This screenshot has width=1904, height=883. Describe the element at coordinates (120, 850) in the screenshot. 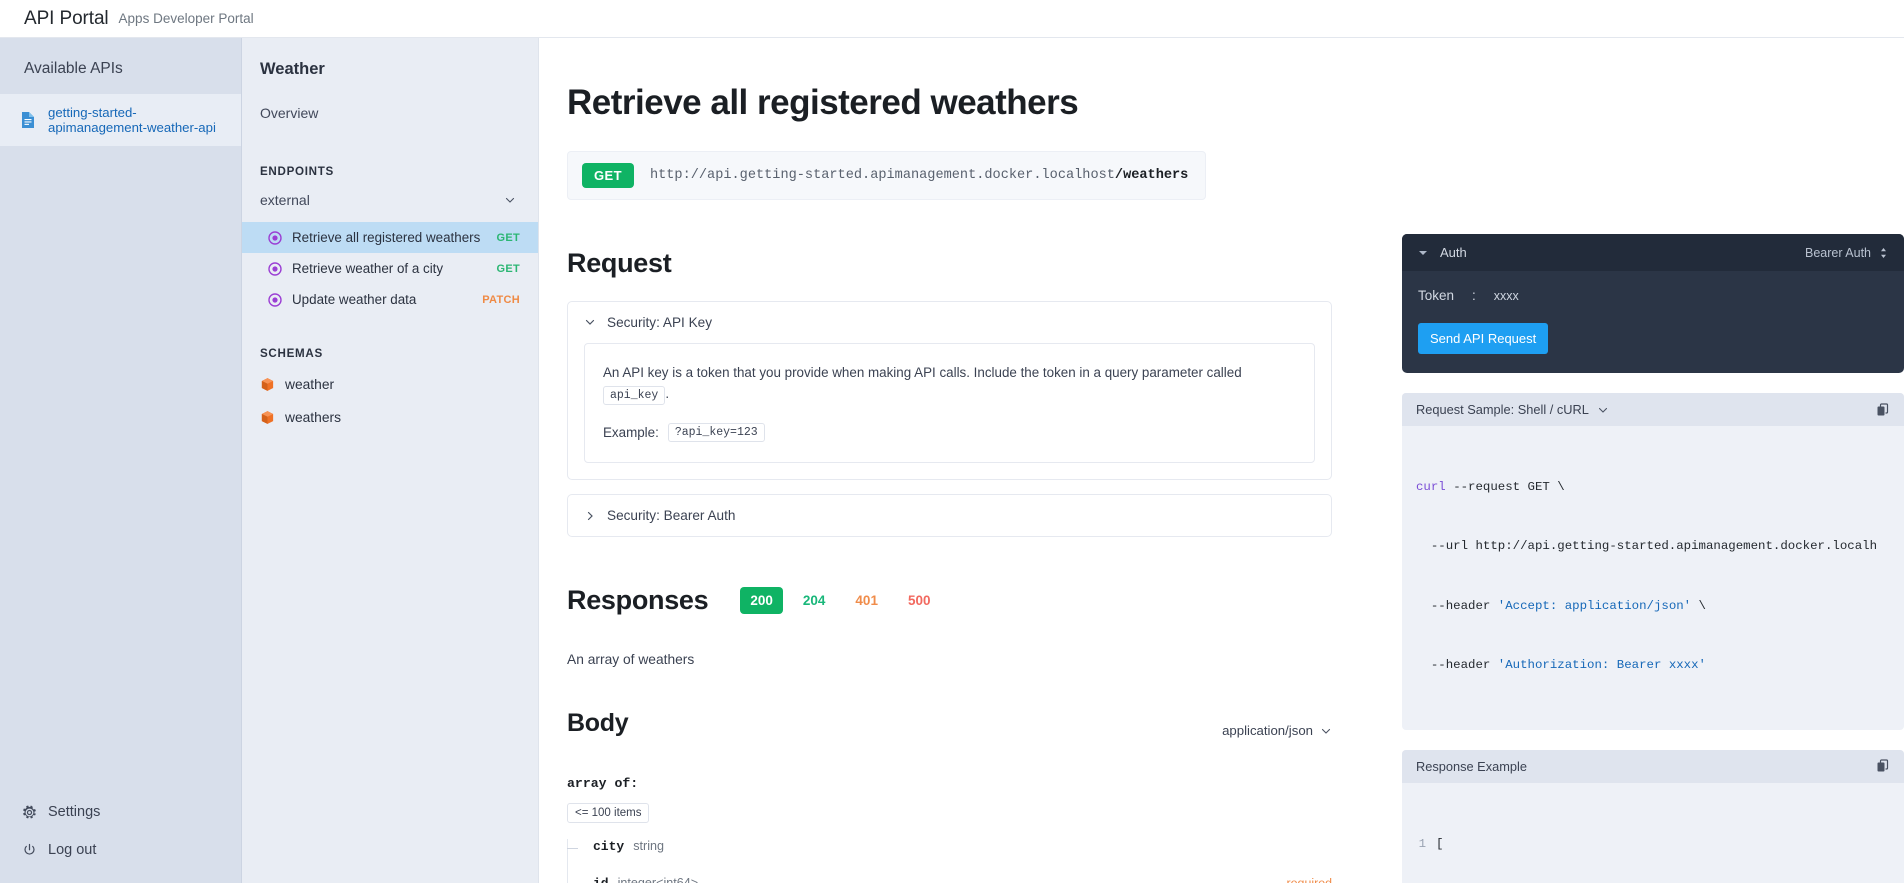

I see `logout-button: Log out` at that location.